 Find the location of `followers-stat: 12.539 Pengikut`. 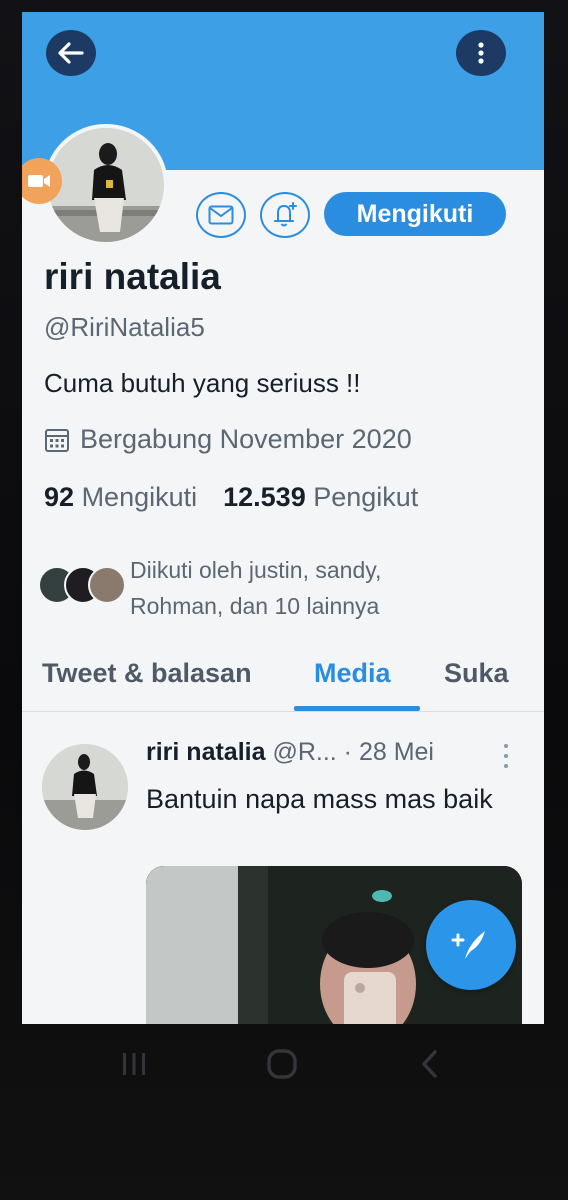

followers-stat: 12.539 Pengikut is located at coordinates (320, 497).